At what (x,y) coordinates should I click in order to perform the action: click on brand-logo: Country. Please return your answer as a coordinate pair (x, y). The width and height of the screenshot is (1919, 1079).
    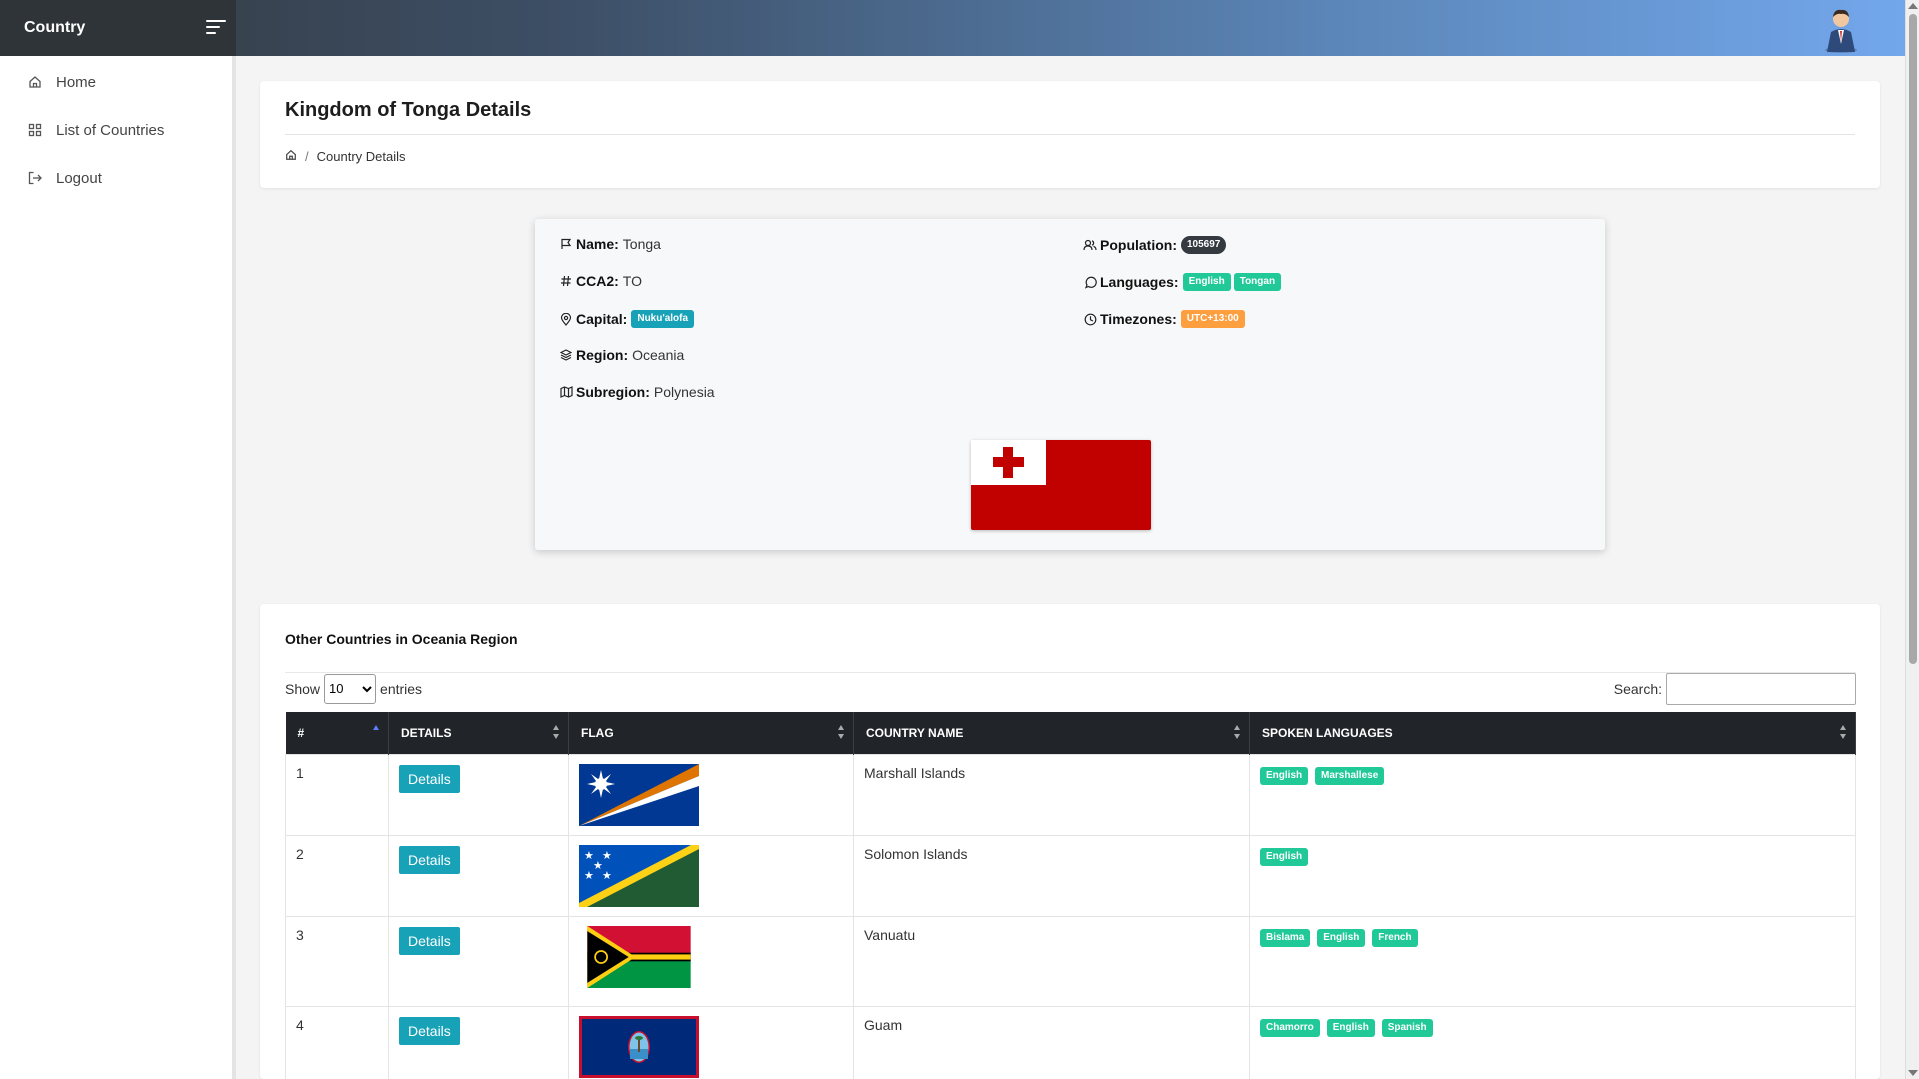
    Looking at the image, I should click on (118, 28).